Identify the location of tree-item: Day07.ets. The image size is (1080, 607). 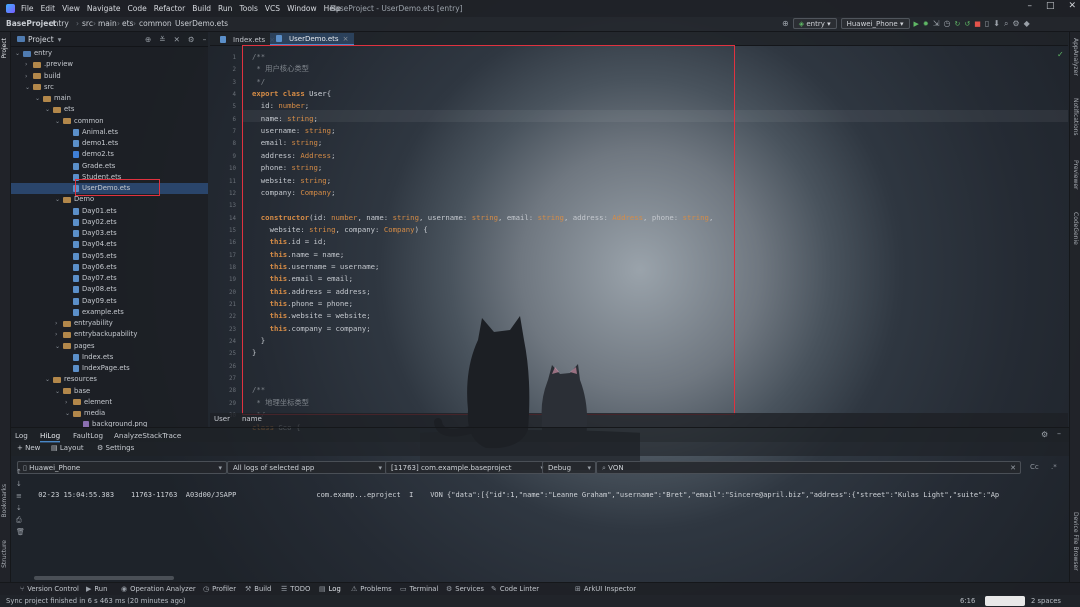
(64, 278).